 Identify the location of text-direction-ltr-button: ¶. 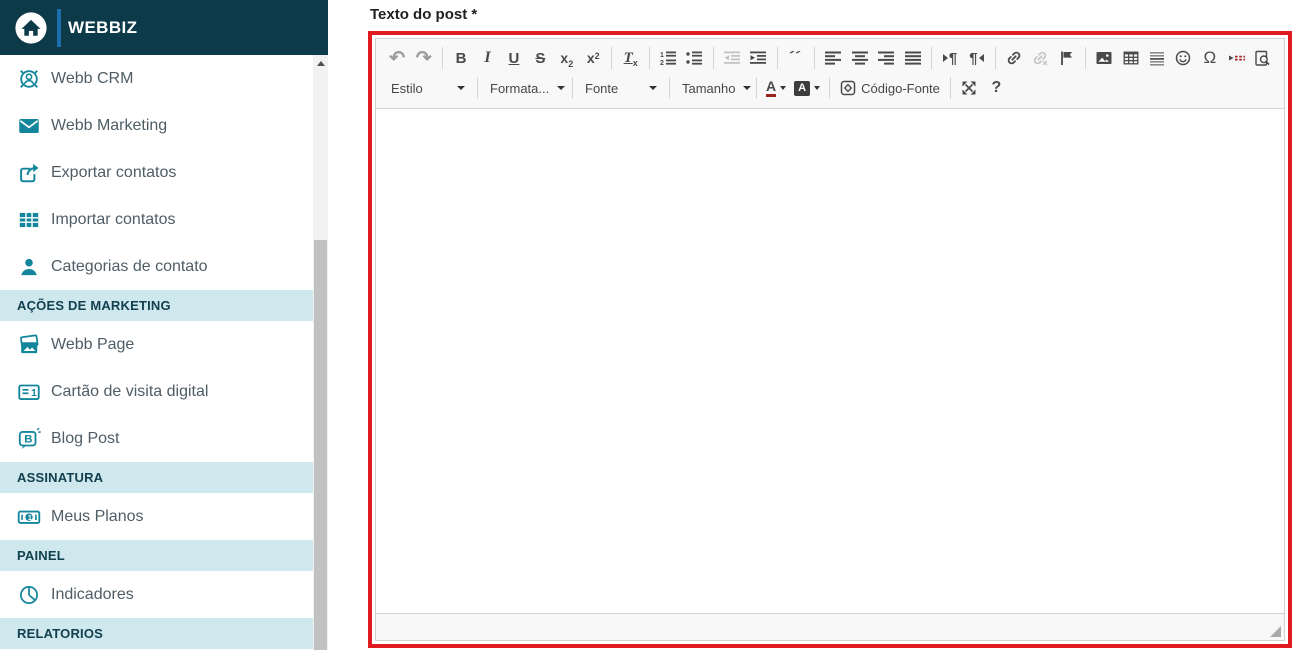
(950, 58).